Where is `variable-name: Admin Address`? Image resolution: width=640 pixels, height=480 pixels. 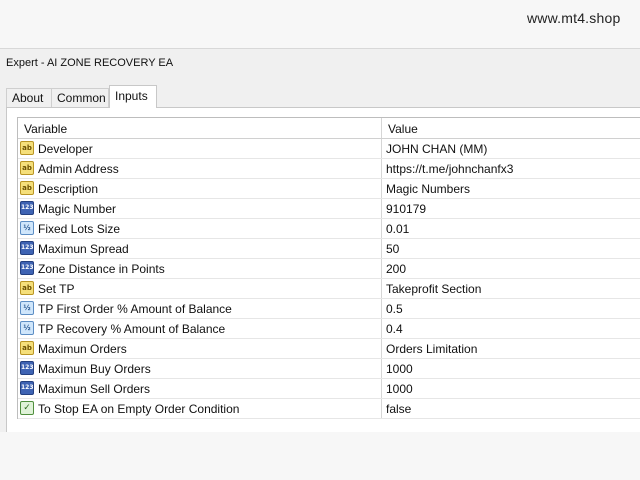 variable-name: Admin Address is located at coordinates (78, 169).